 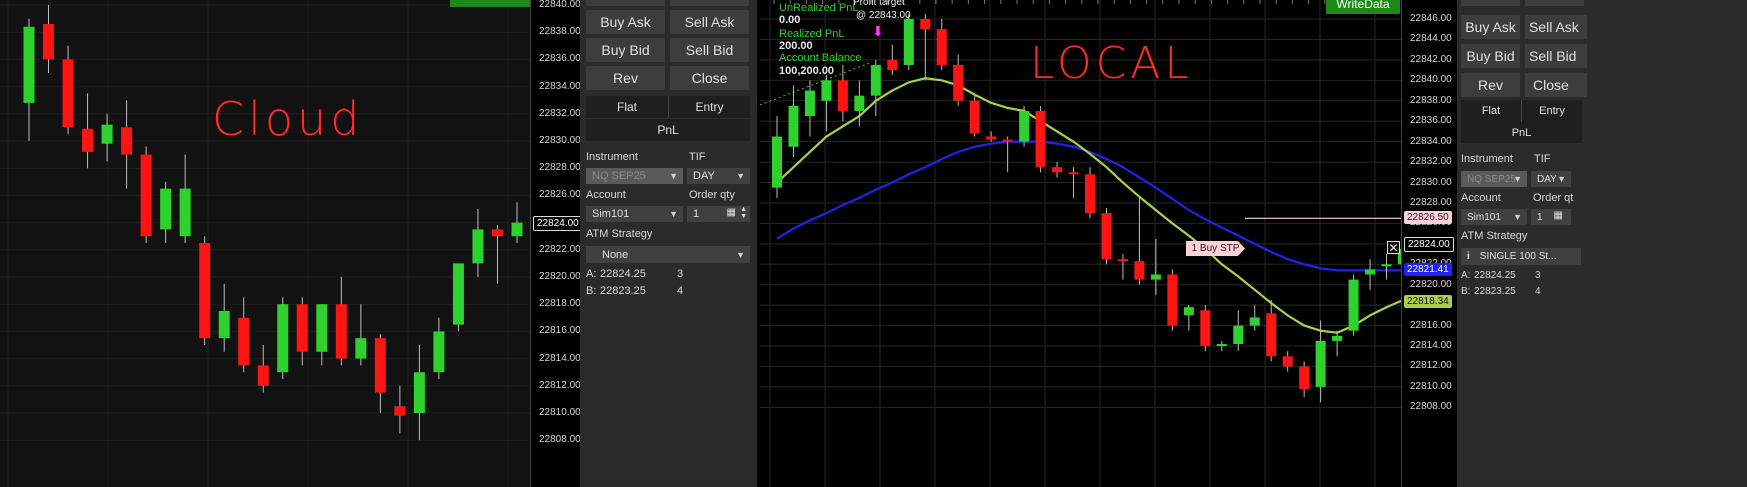 I want to click on cloud-axis-tick: 22808.00, so click(x=560, y=440).